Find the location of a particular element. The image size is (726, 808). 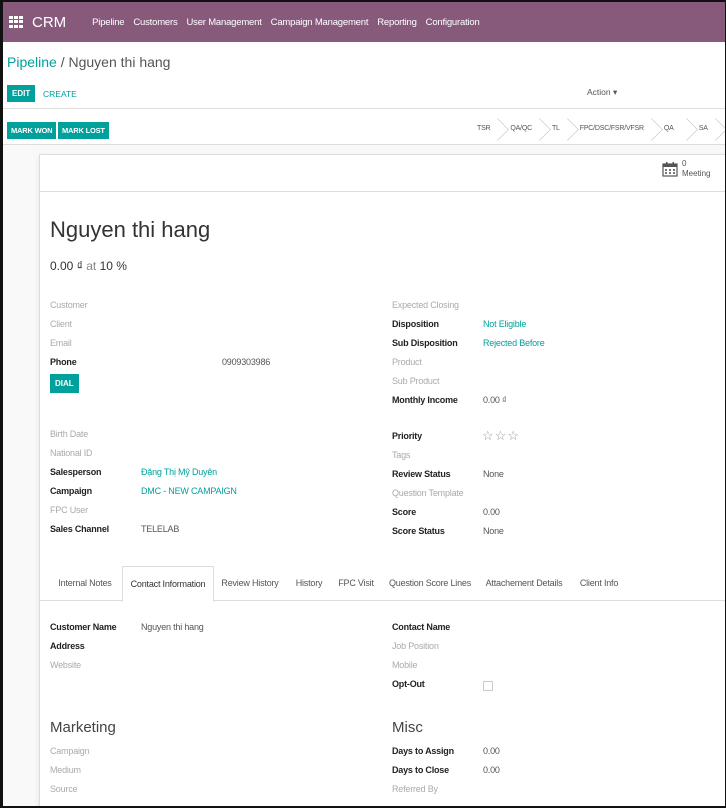

sales-channel-label: Sales Channel is located at coordinates (79, 529).